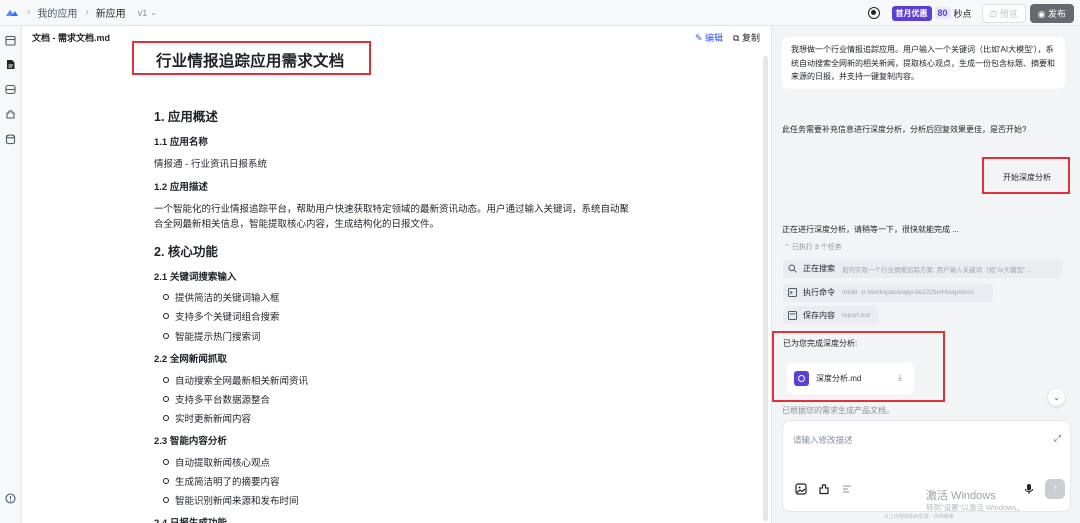 The width and height of the screenshot is (1080, 523). I want to click on subsection-heading: 1.1 应用名称, so click(181, 142).